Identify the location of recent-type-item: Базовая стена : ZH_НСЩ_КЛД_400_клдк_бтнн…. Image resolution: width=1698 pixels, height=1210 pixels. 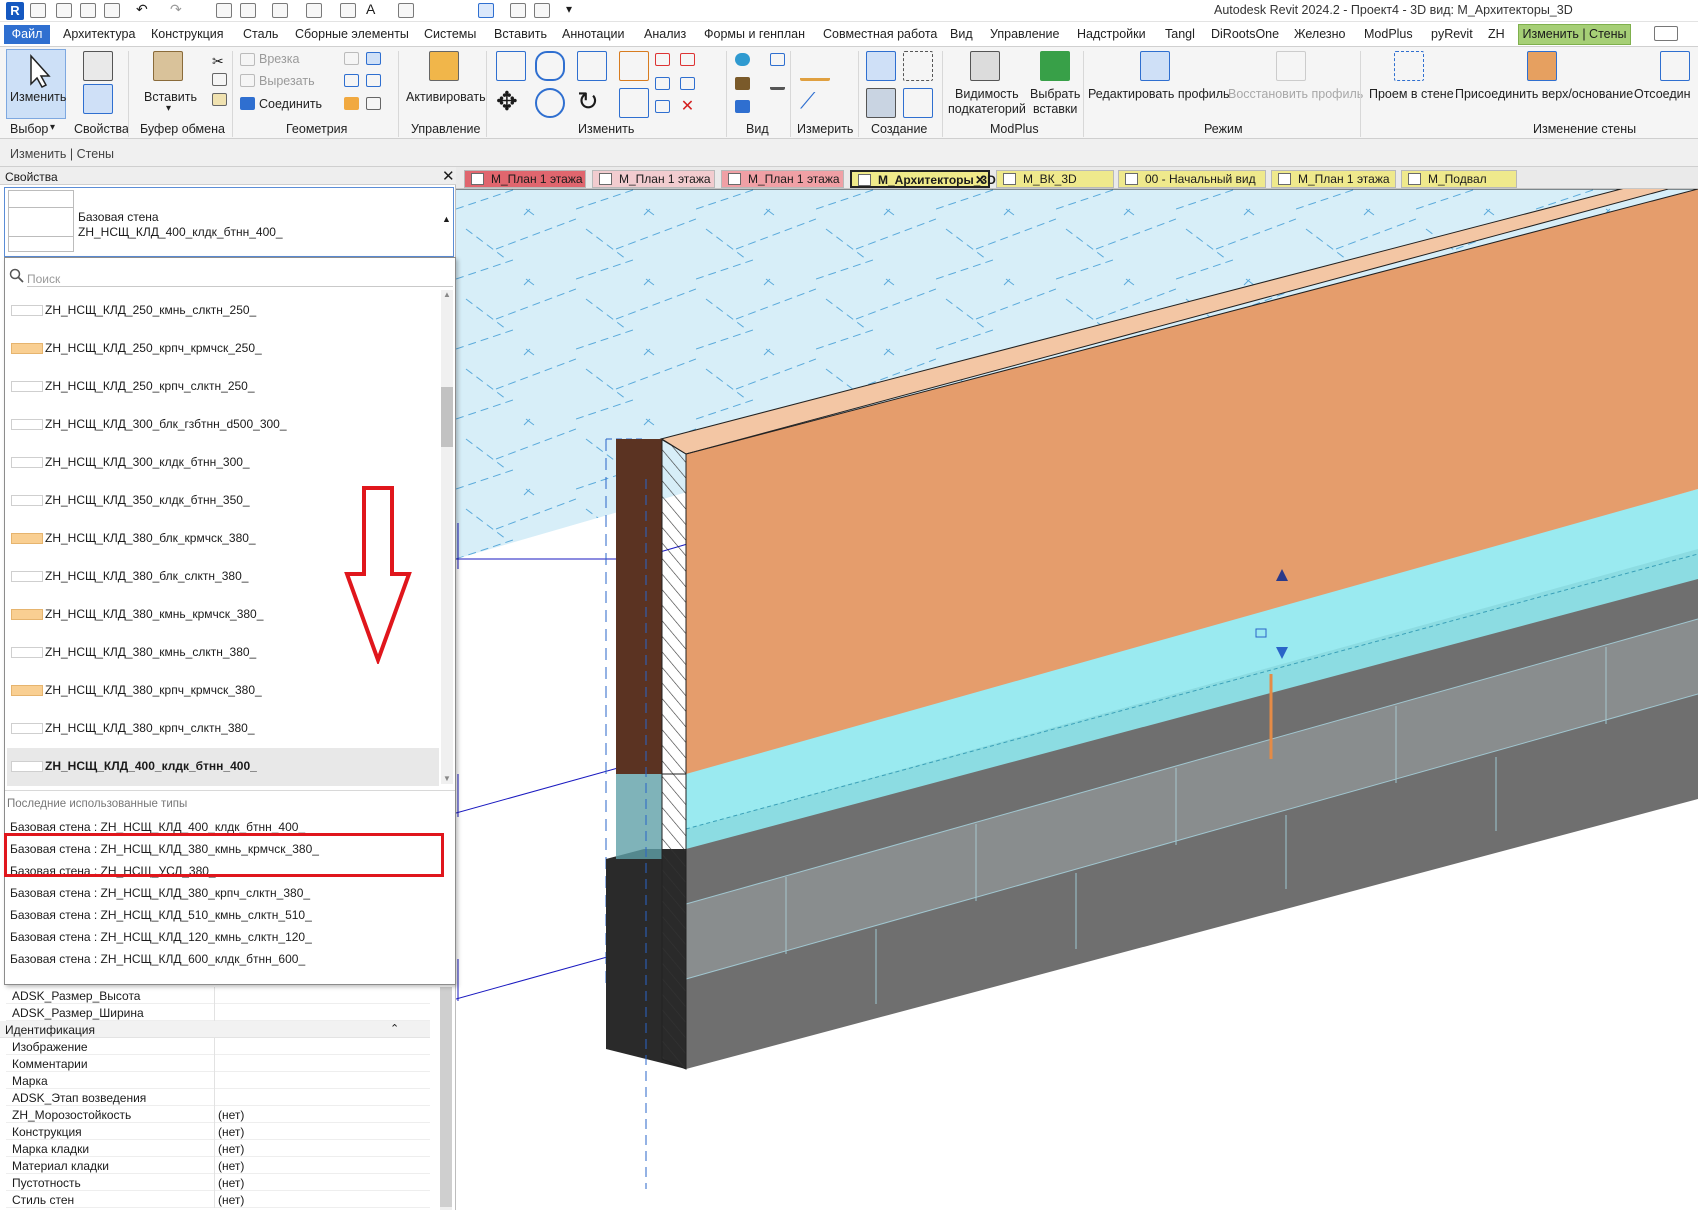
(157, 827).